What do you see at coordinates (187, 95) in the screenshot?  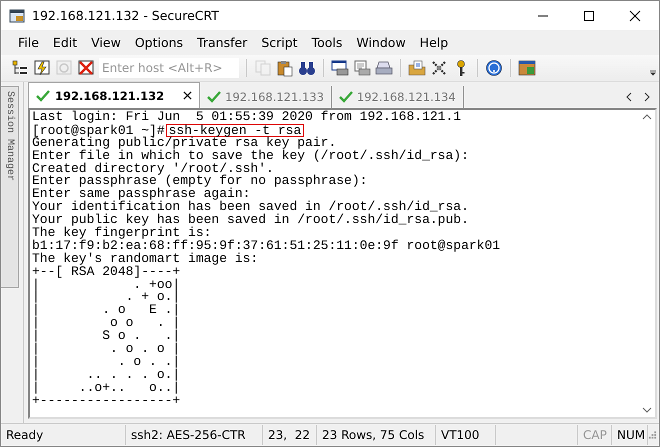 I see `close-tab-icon` at bounding box center [187, 95].